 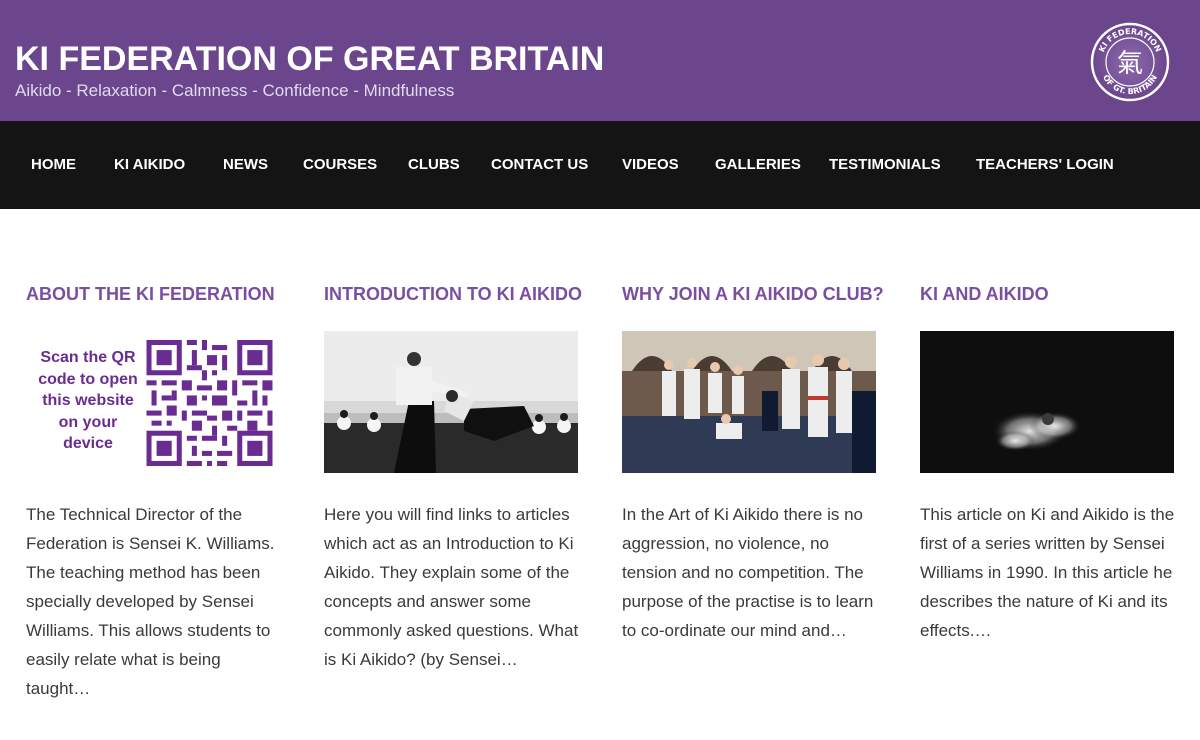 What do you see at coordinates (453, 297) in the screenshot?
I see `card-title: INTRODUCTION TO KI AIKIDO` at bounding box center [453, 297].